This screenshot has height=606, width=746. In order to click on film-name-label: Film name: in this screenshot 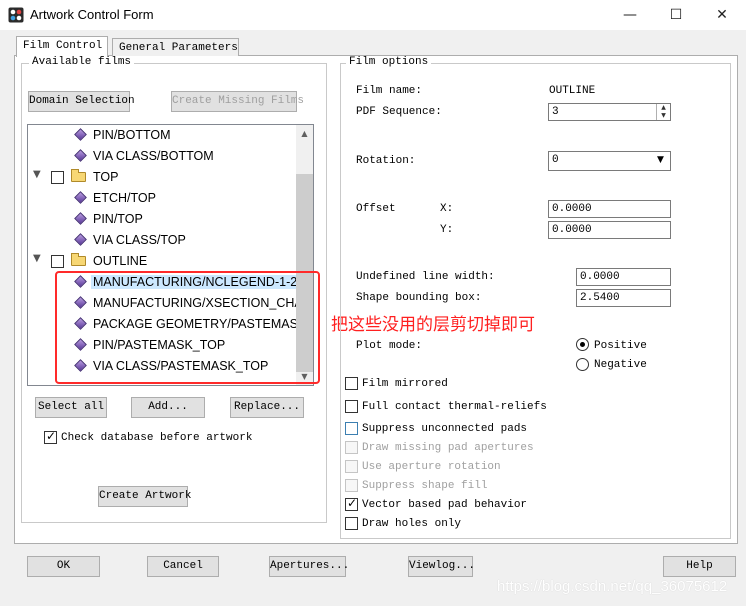, I will do `click(389, 91)`.